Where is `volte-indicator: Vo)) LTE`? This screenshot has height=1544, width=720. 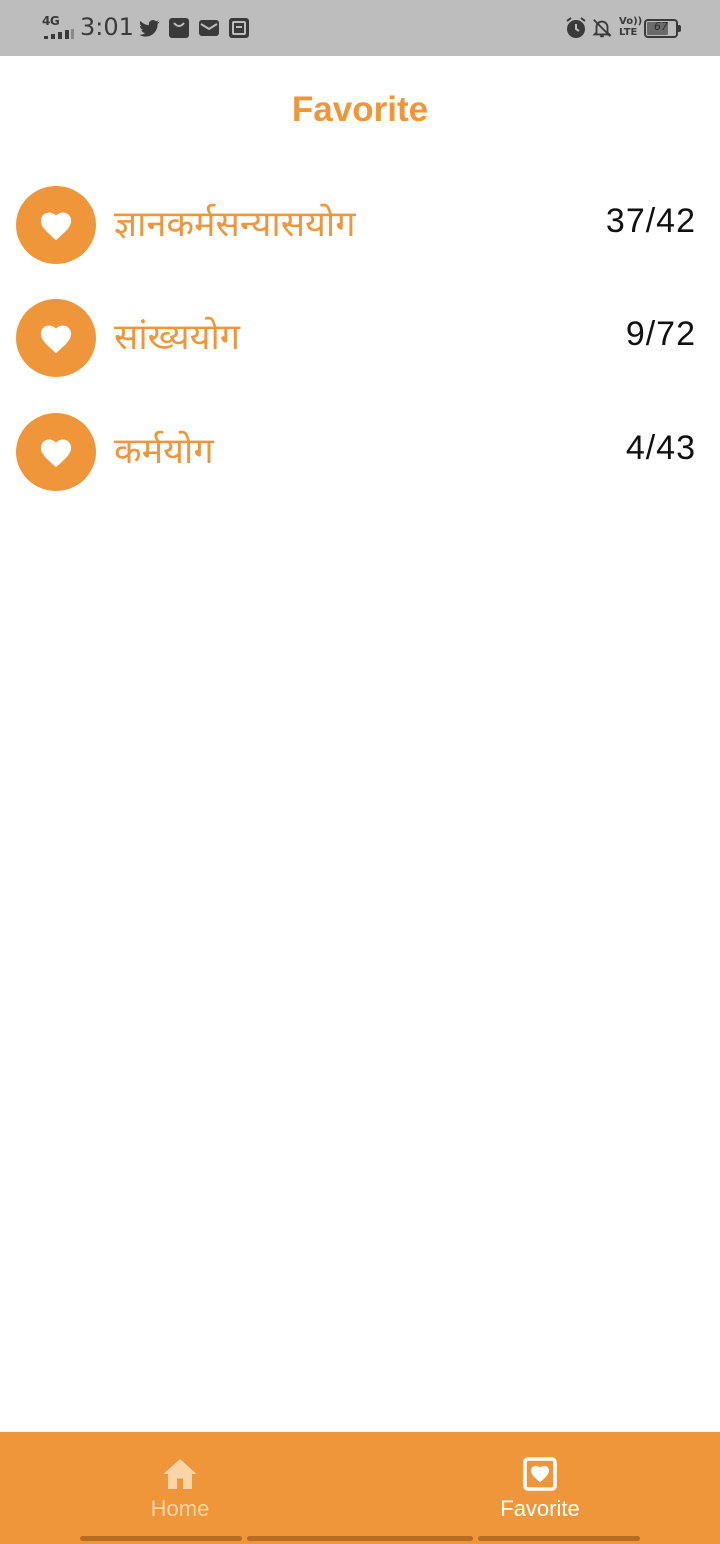 volte-indicator: Vo)) LTE is located at coordinates (631, 27).